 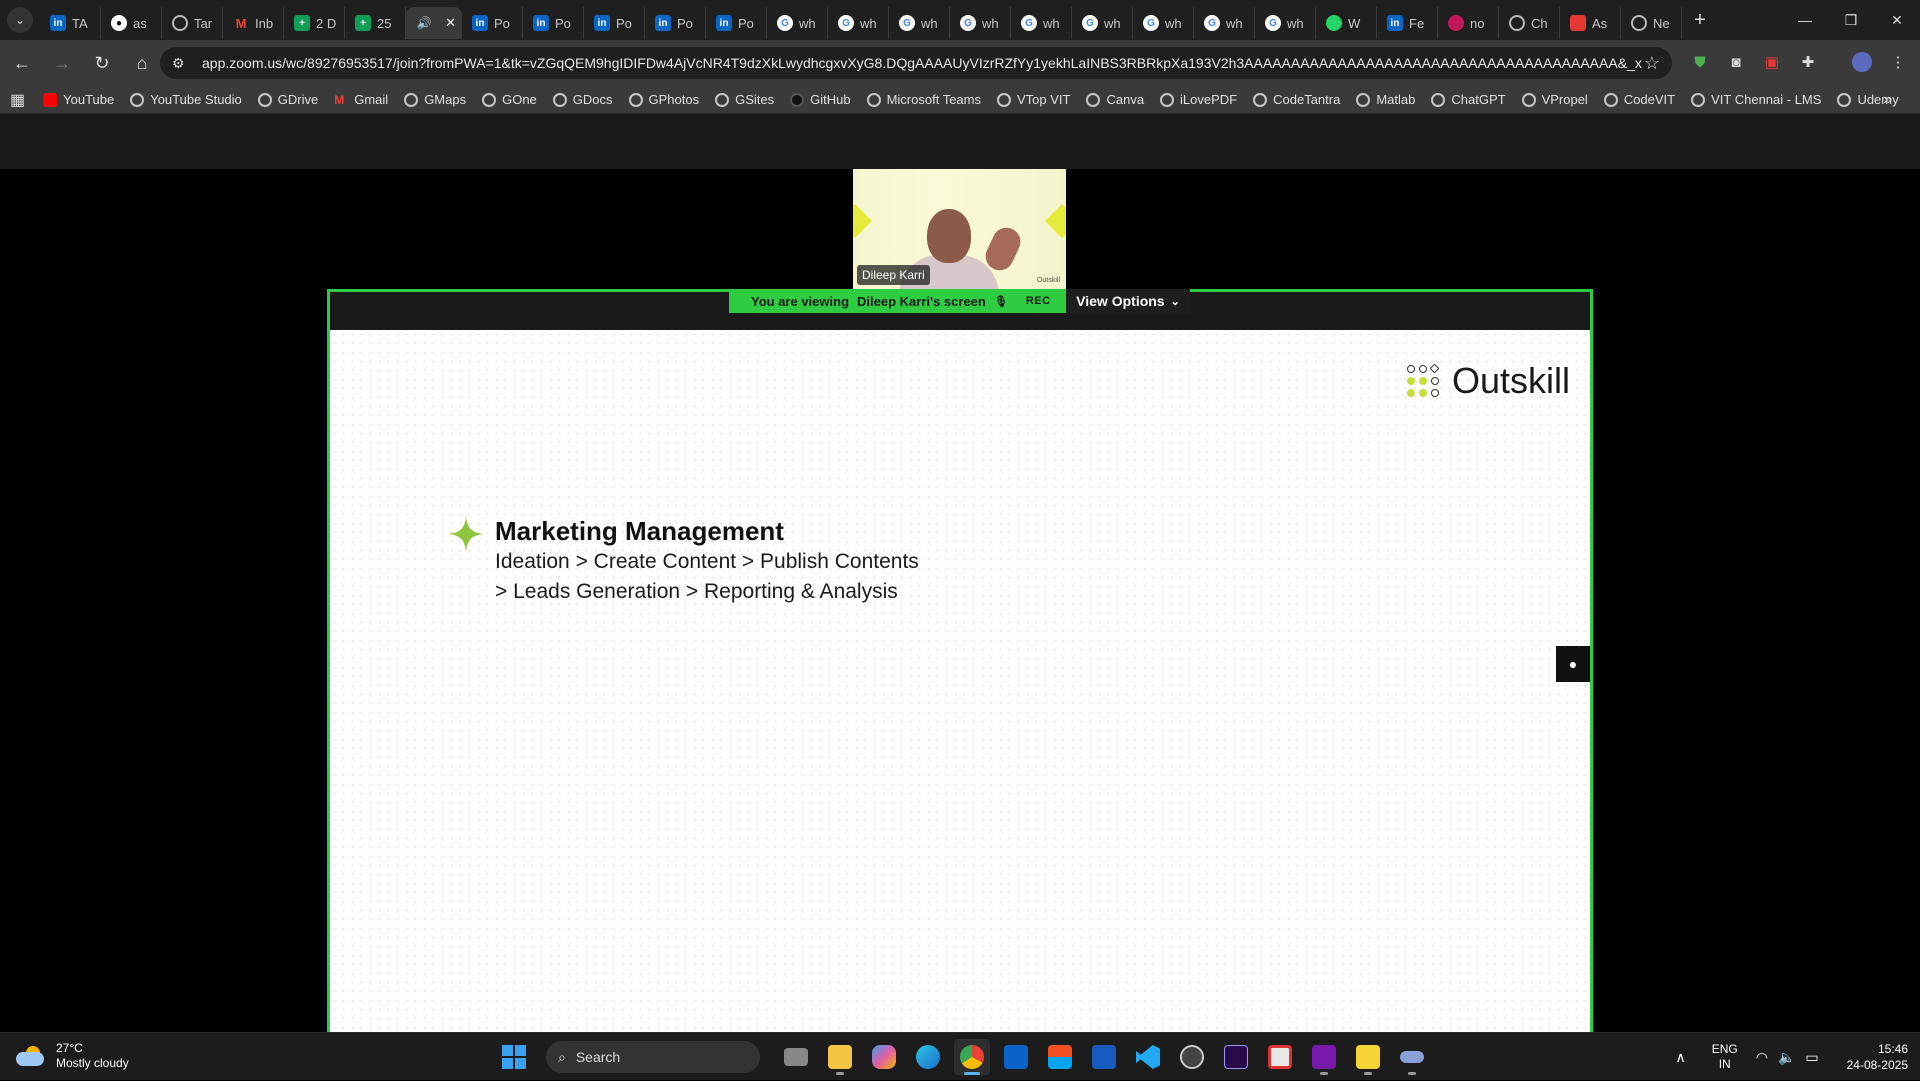 What do you see at coordinates (70, 23) in the screenshot?
I see `browser-tab: in TA` at bounding box center [70, 23].